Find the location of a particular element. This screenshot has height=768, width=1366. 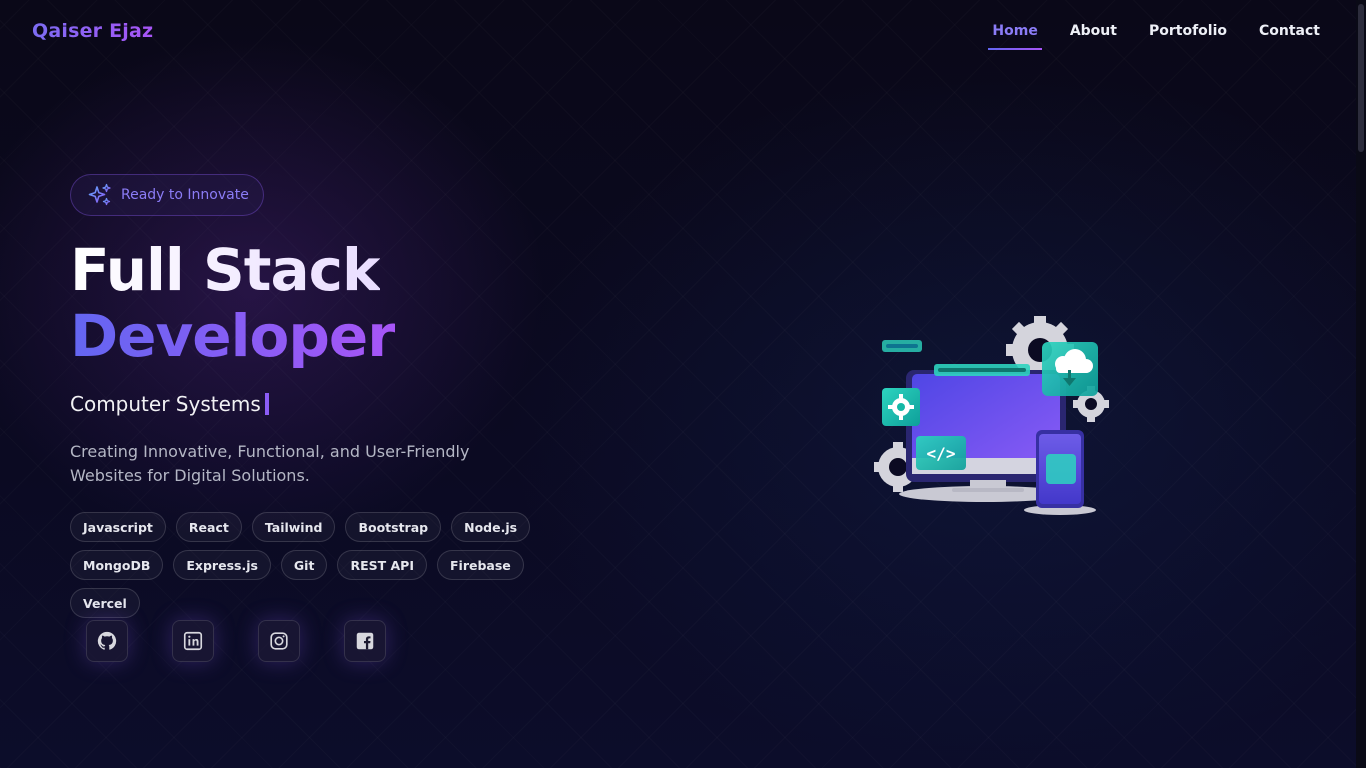

code-icon: </> is located at coordinates (941, 453).